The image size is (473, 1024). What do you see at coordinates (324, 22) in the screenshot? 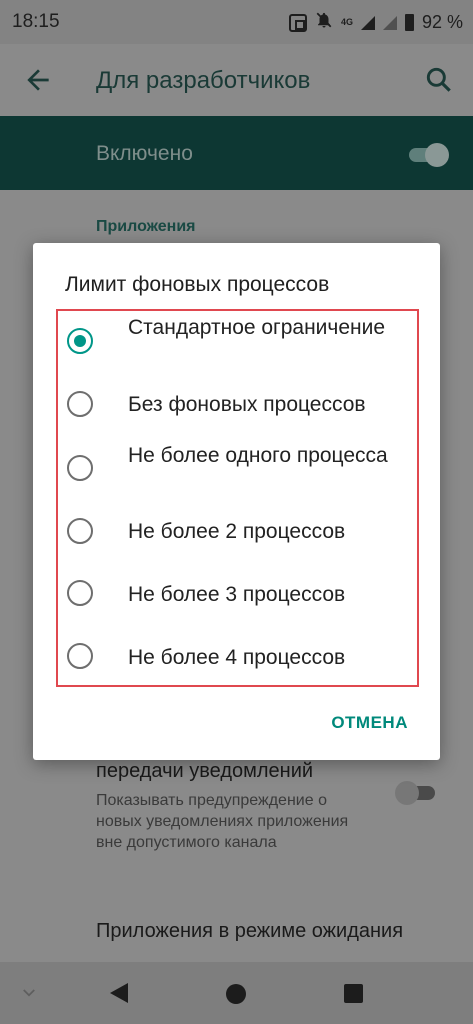
I see `bell-off-icon` at bounding box center [324, 22].